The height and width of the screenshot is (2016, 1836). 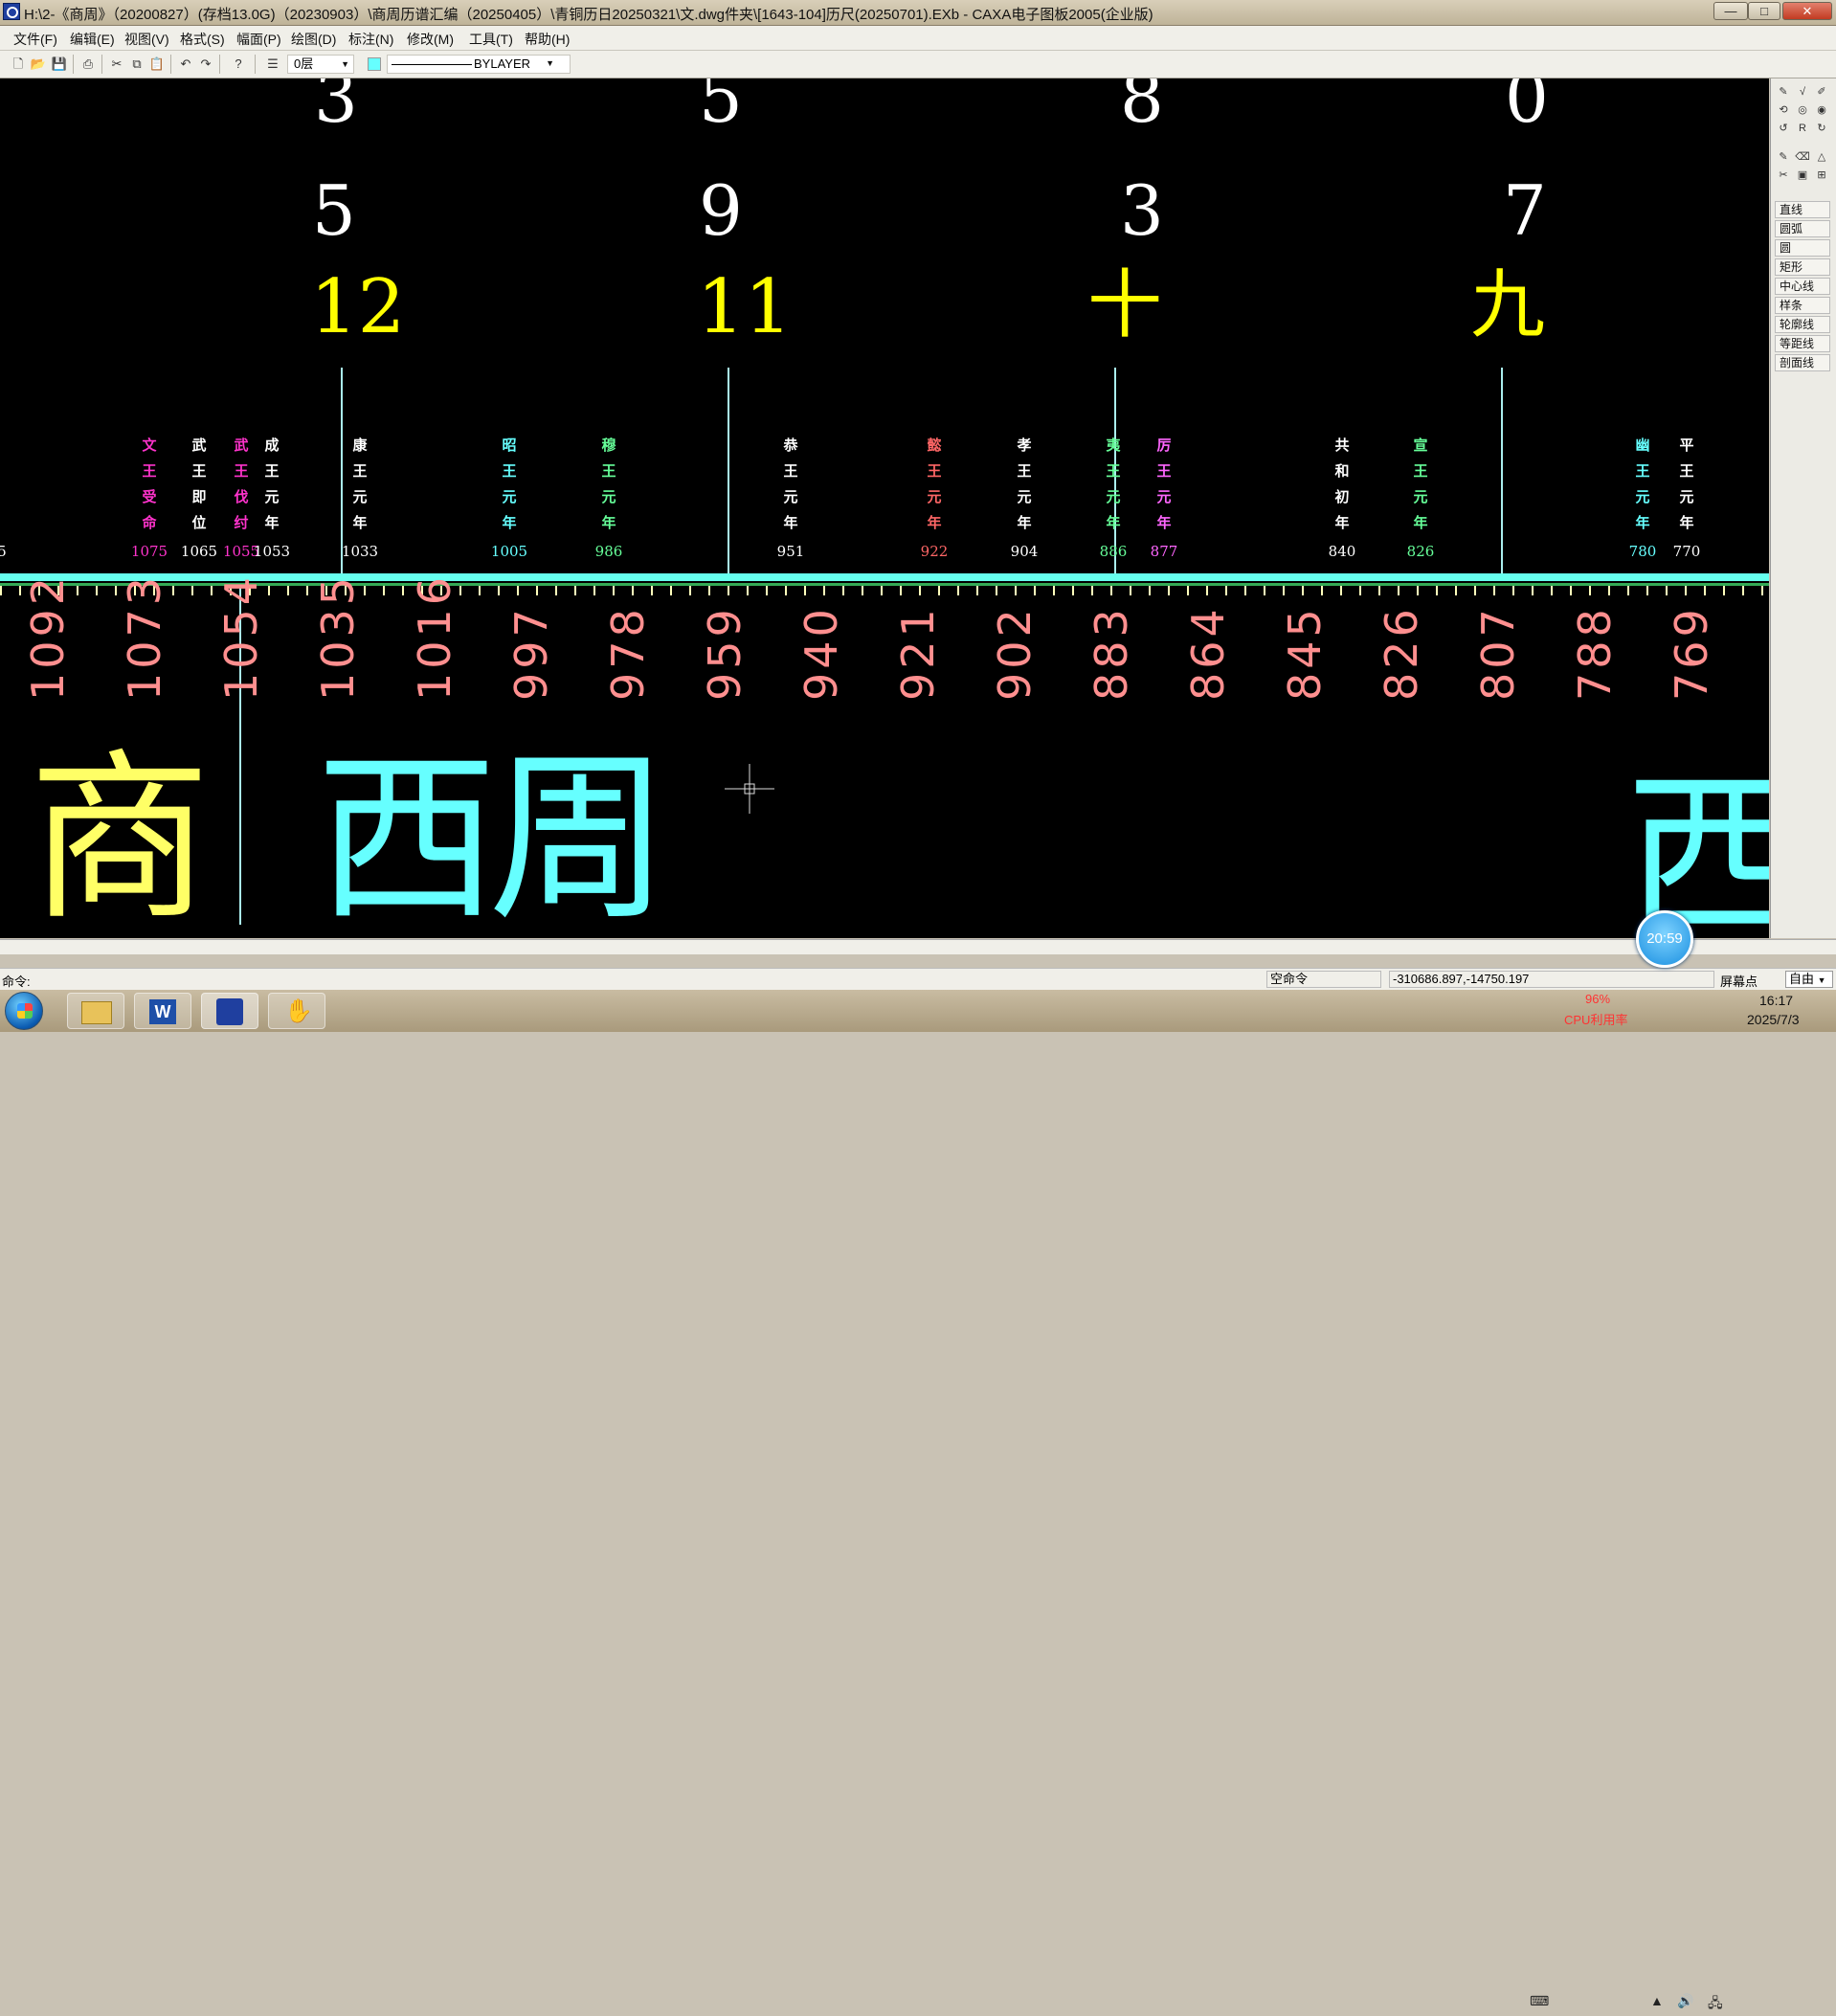 I want to click on pencil-icon: ✎, so click(x=1783, y=93).